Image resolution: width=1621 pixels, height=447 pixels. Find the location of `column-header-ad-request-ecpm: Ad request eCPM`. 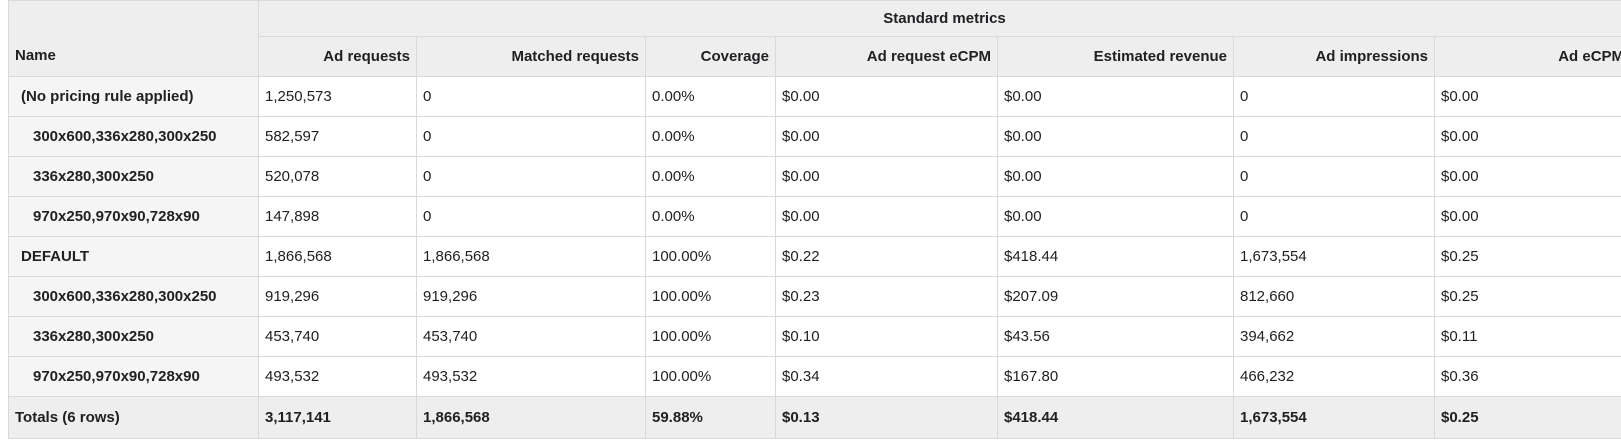

column-header-ad-request-ecpm: Ad request eCPM is located at coordinates (886, 56).